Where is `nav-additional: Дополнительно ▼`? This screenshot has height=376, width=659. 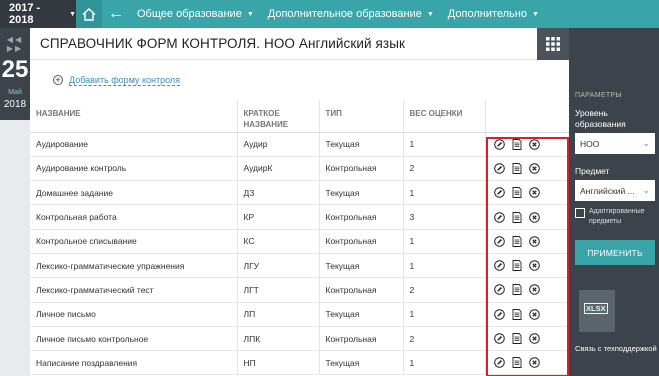 nav-additional: Дополнительно ▼ is located at coordinates (493, 14).